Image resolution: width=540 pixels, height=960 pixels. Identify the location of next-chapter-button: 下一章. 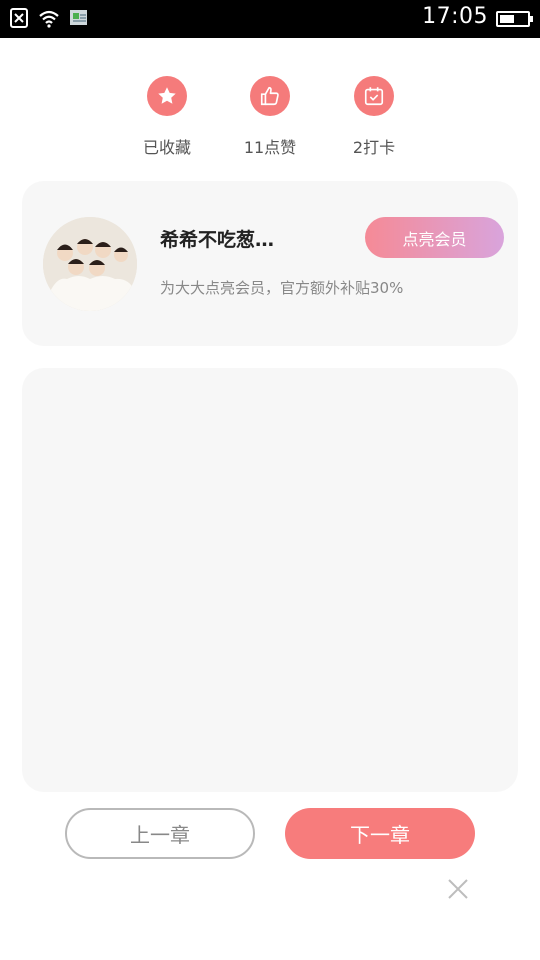
(380, 833).